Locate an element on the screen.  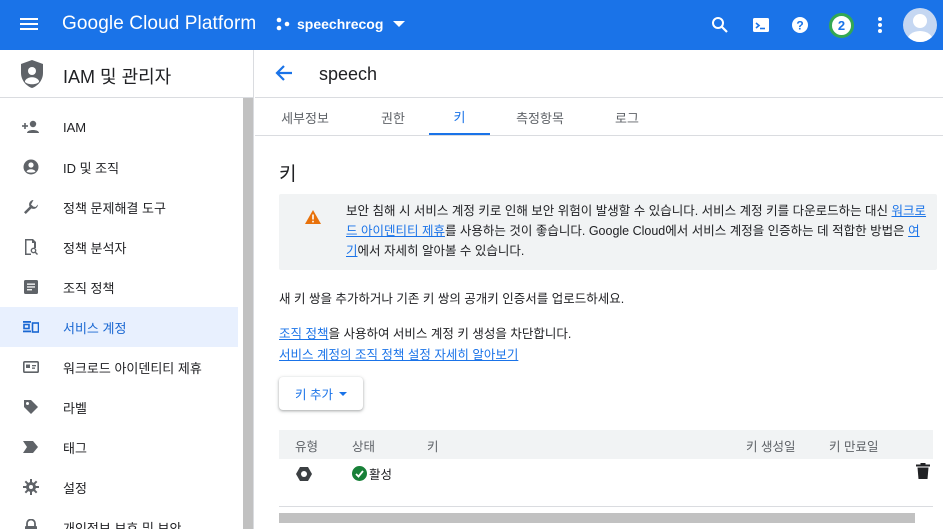
sidebar-item-label: 조직 정책 is located at coordinates (89, 288).